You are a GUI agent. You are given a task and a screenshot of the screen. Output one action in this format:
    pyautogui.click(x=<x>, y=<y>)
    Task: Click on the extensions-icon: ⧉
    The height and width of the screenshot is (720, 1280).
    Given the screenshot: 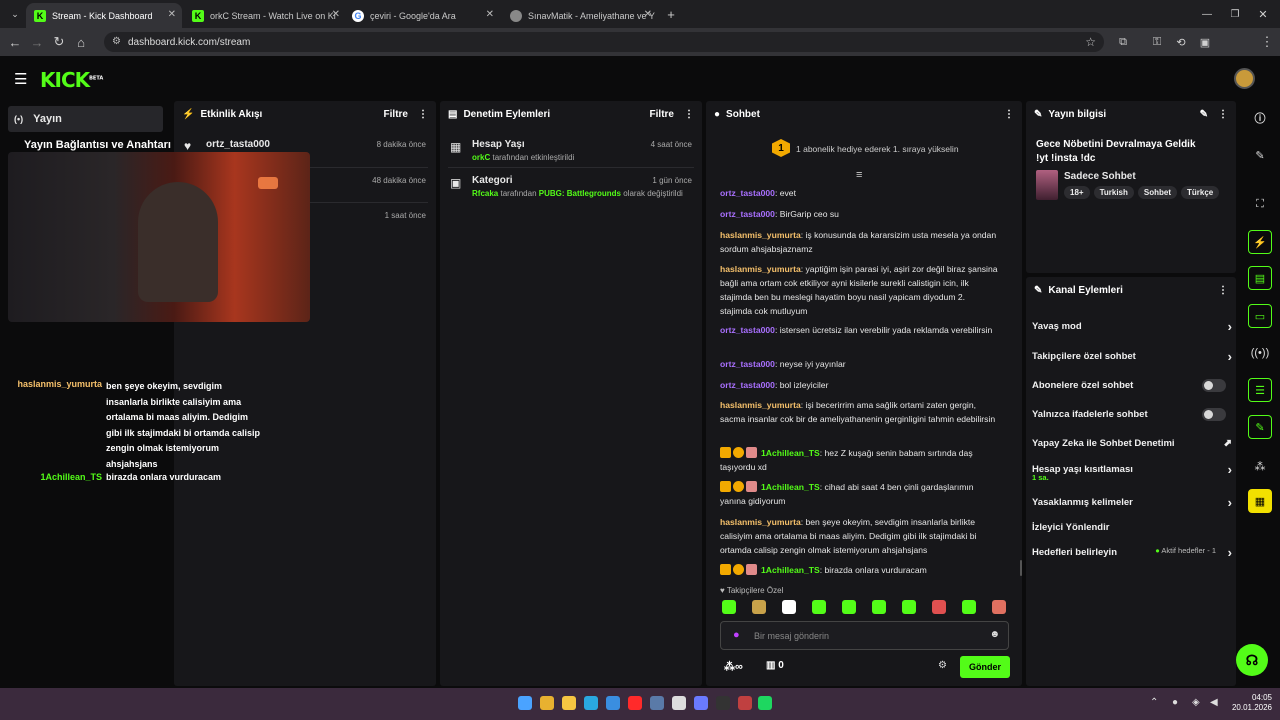 What is the action you would take?
    pyautogui.click(x=1123, y=42)
    